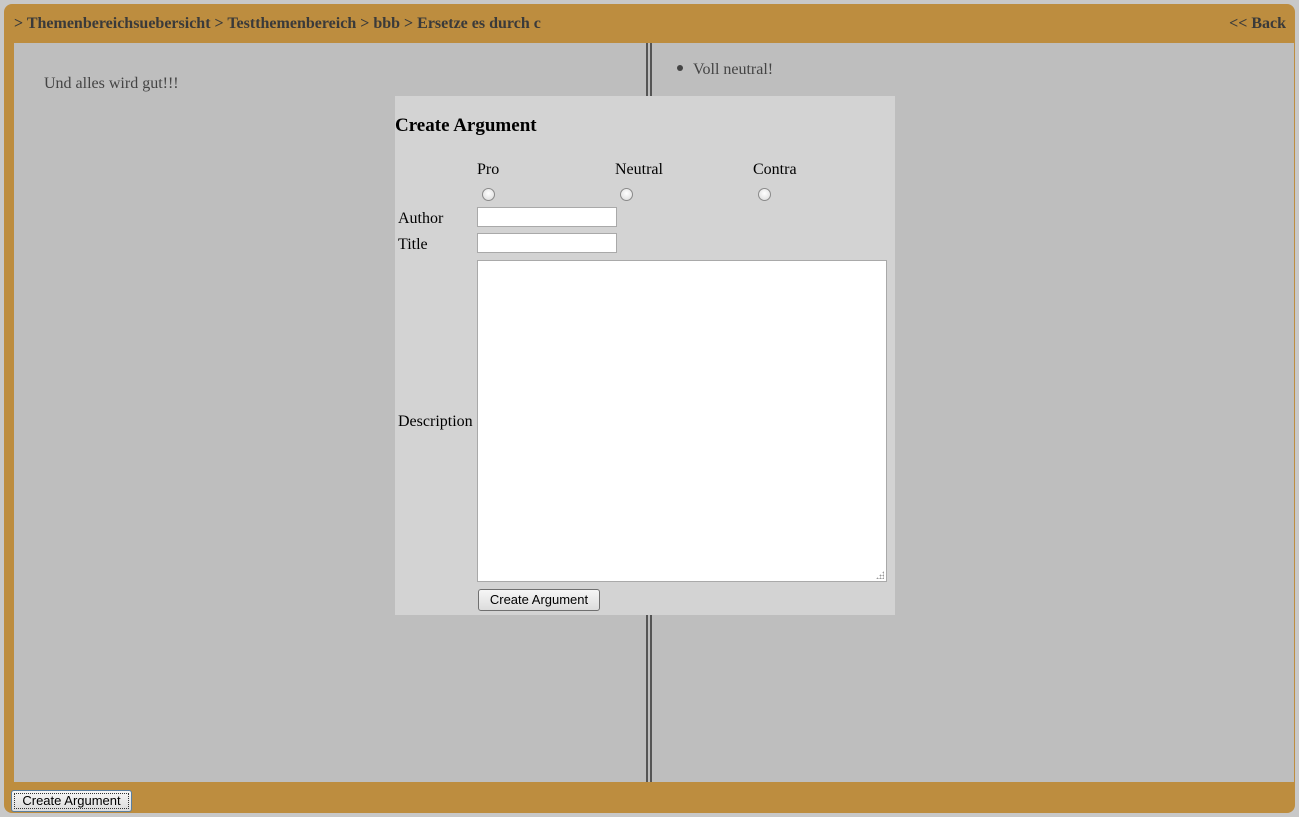 The image size is (1299, 817). What do you see at coordinates (1257, 24) in the screenshot?
I see `back-link: << Back` at bounding box center [1257, 24].